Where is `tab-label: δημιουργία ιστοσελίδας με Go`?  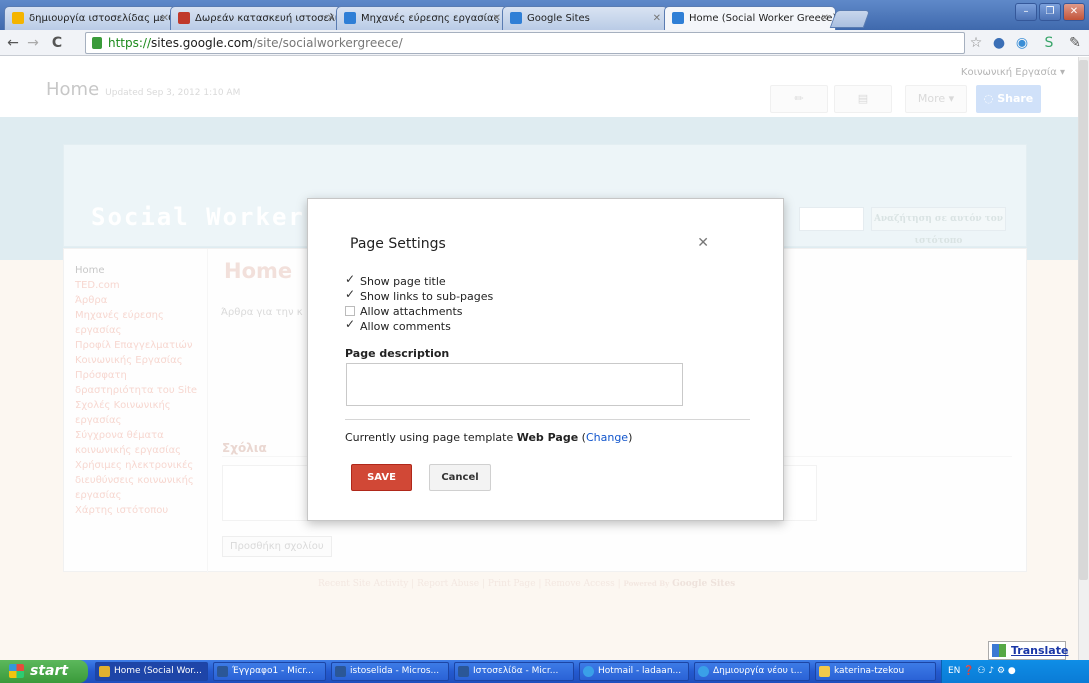 tab-label: δημιουργία ιστοσελίδας με Go is located at coordinates (102, 18).